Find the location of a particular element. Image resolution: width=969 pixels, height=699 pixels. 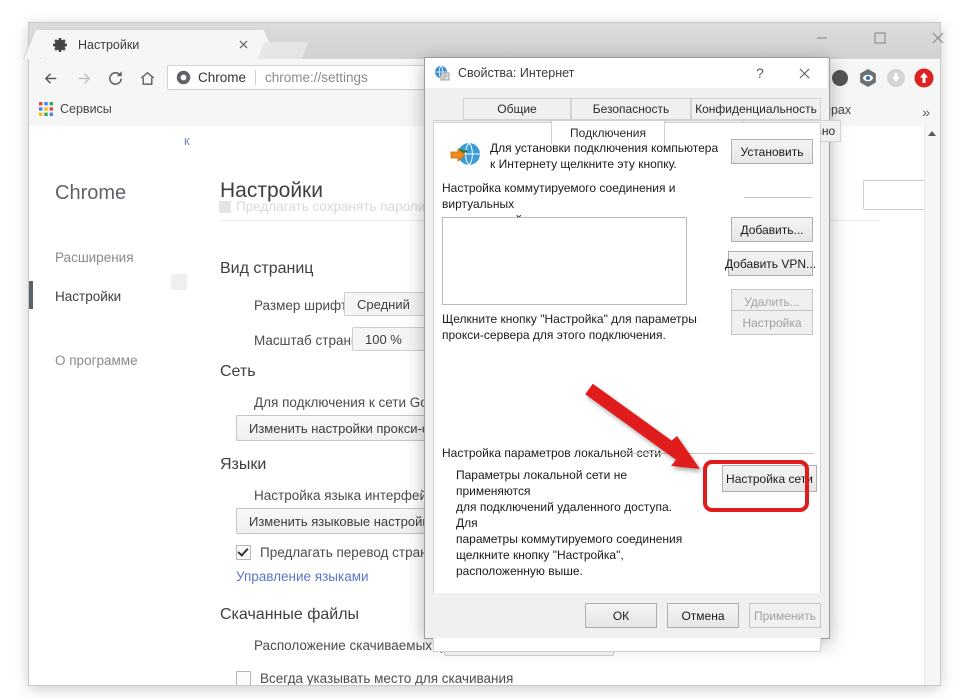

download-circle-icon is located at coordinates (896, 78).